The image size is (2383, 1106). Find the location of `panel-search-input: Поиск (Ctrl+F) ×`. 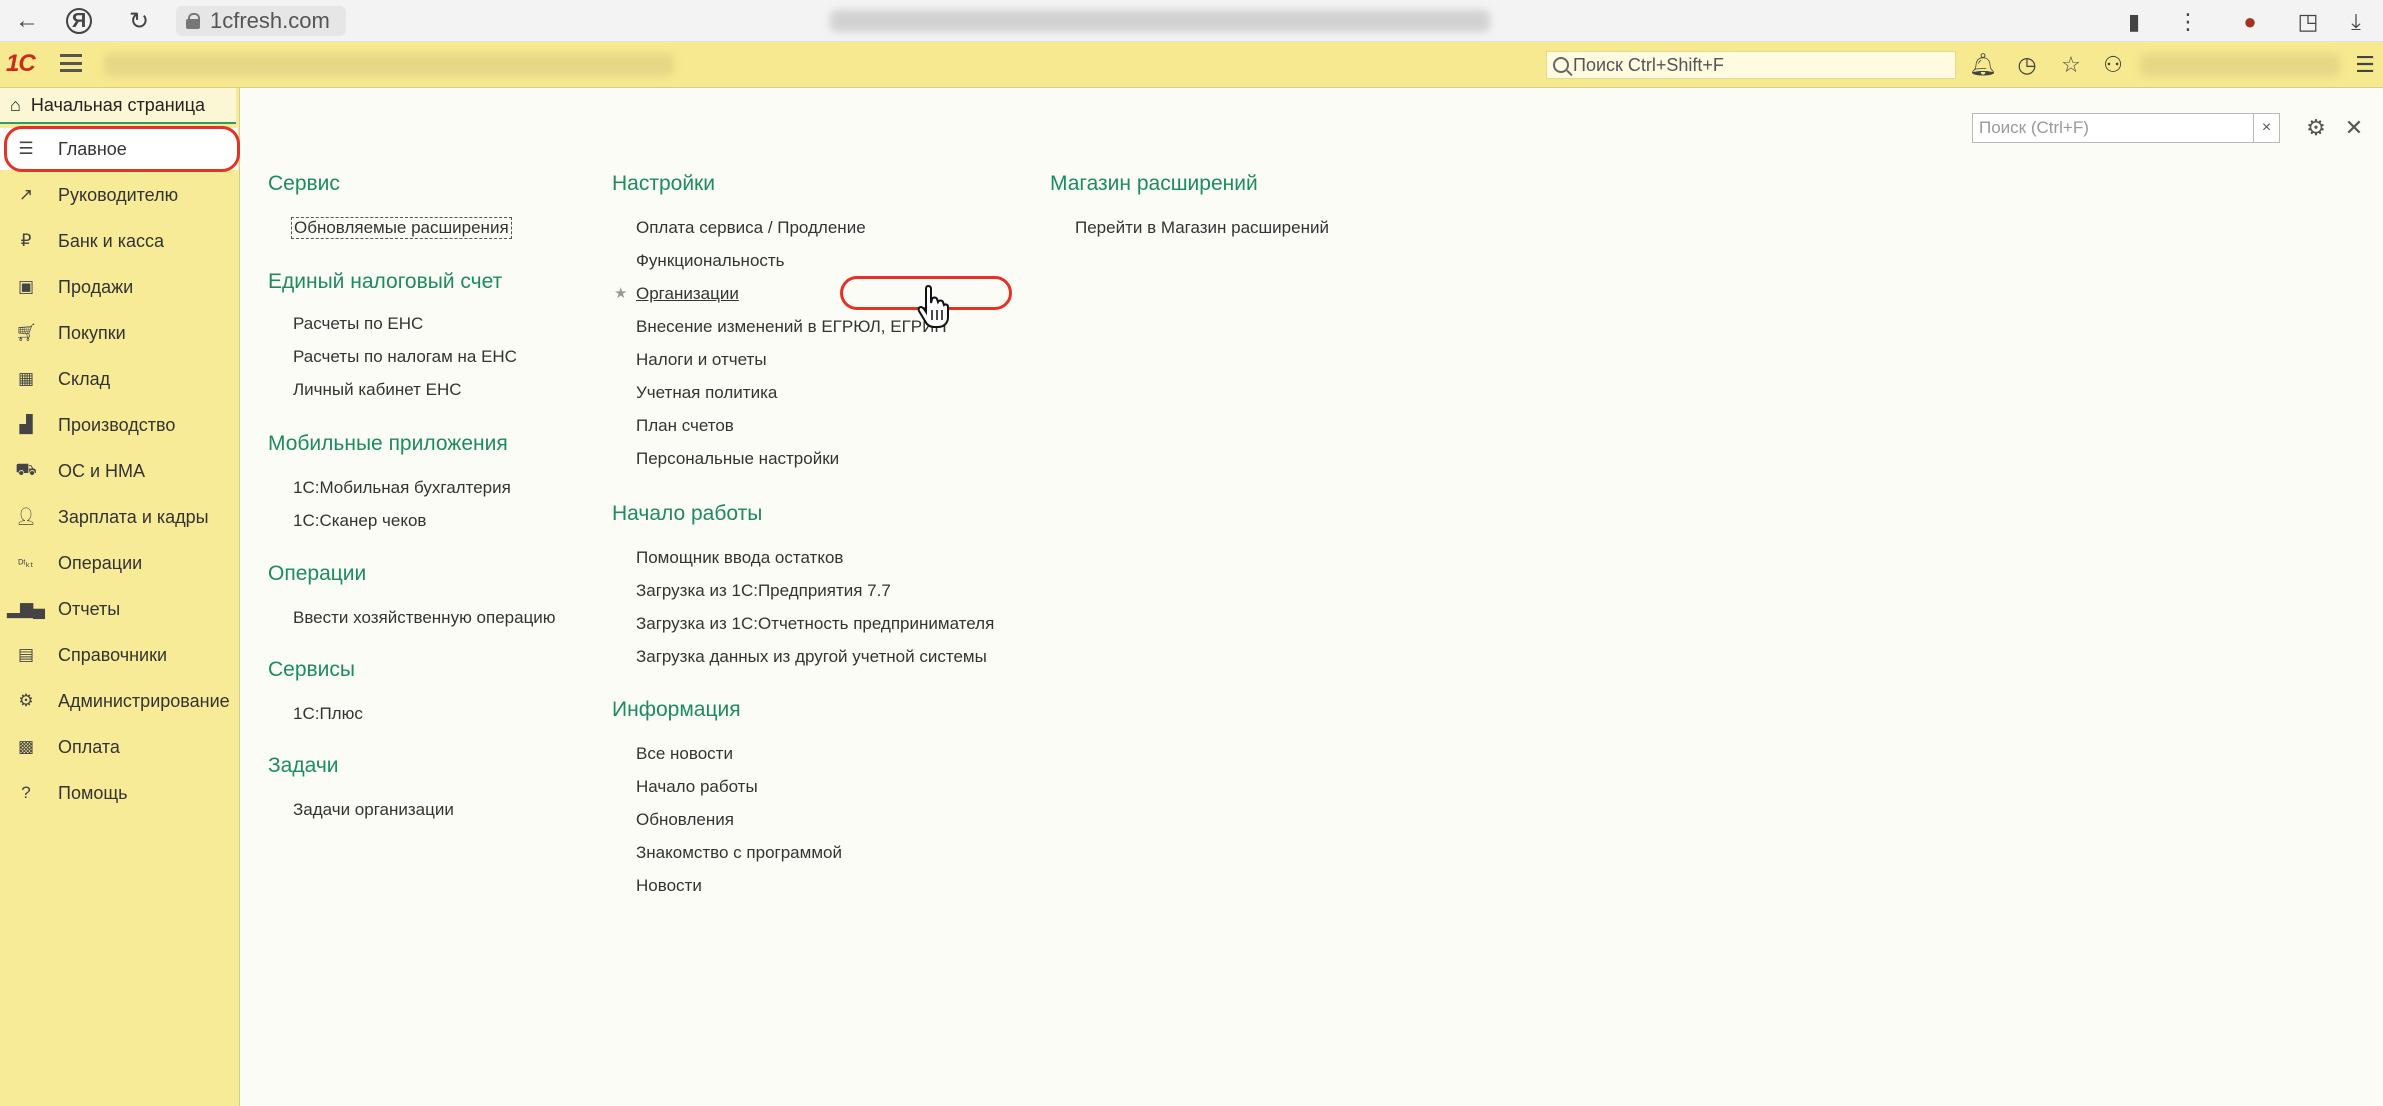

panel-search-input: Поиск (Ctrl+F) × is located at coordinates (2126, 128).